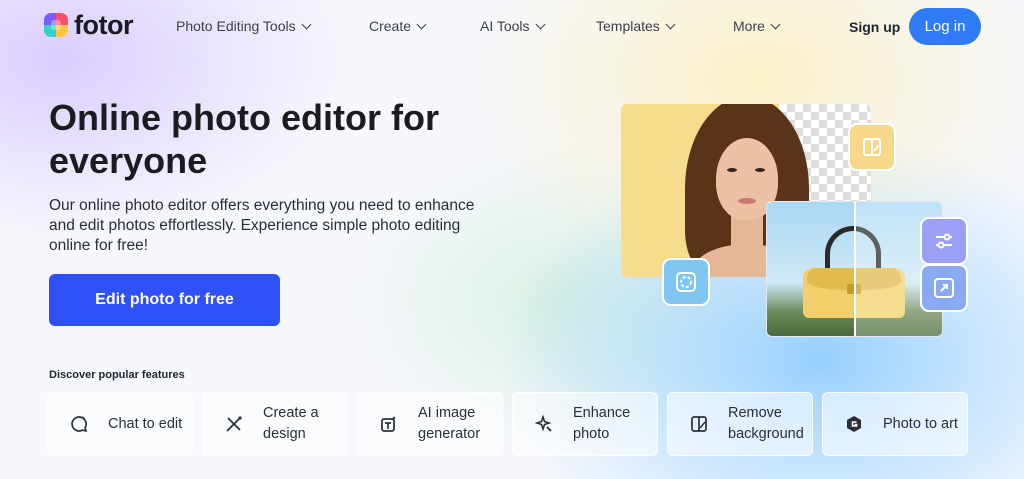  What do you see at coordinates (628, 26) in the screenshot?
I see `nav-item-label: Templates` at bounding box center [628, 26].